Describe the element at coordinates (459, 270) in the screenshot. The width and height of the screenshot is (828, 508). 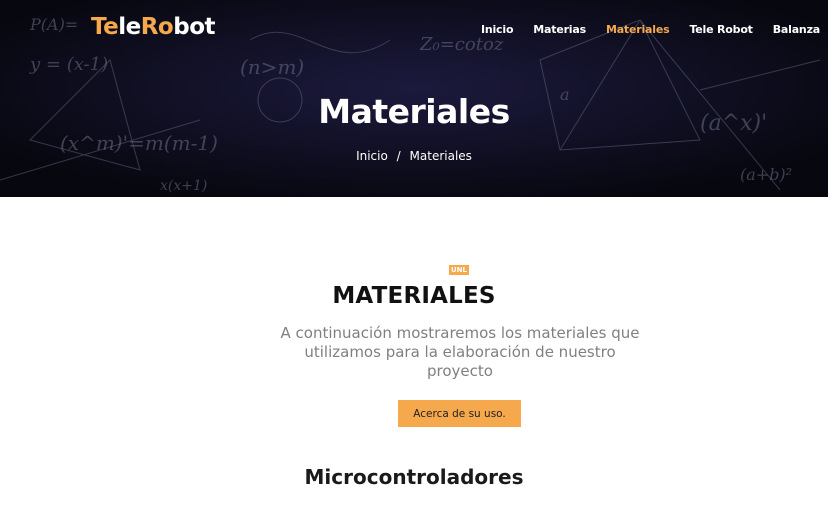
I see `section-badge: UNL` at that location.